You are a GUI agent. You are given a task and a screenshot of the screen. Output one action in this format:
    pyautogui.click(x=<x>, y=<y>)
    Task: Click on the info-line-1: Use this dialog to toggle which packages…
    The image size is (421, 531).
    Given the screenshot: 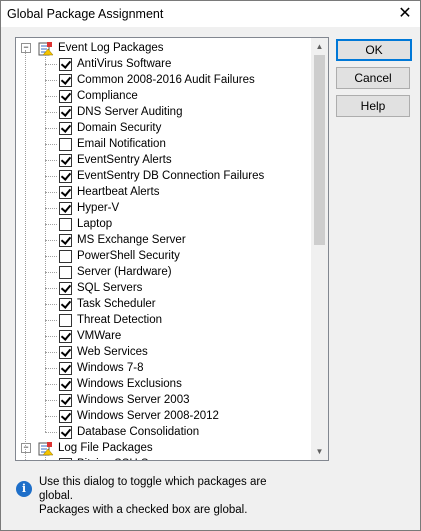 What is the action you would take?
    pyautogui.click(x=153, y=489)
    